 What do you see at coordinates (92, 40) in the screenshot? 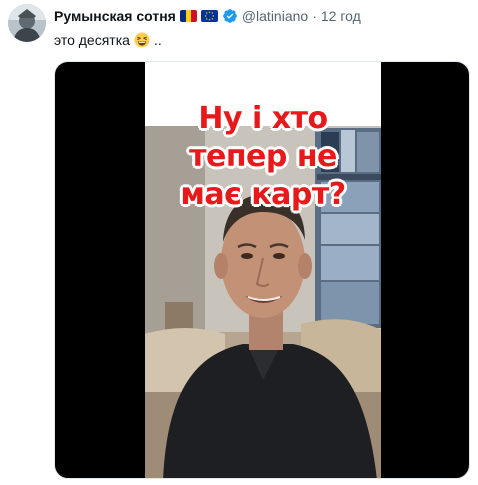
I see `tweet-text-body: это десятка` at bounding box center [92, 40].